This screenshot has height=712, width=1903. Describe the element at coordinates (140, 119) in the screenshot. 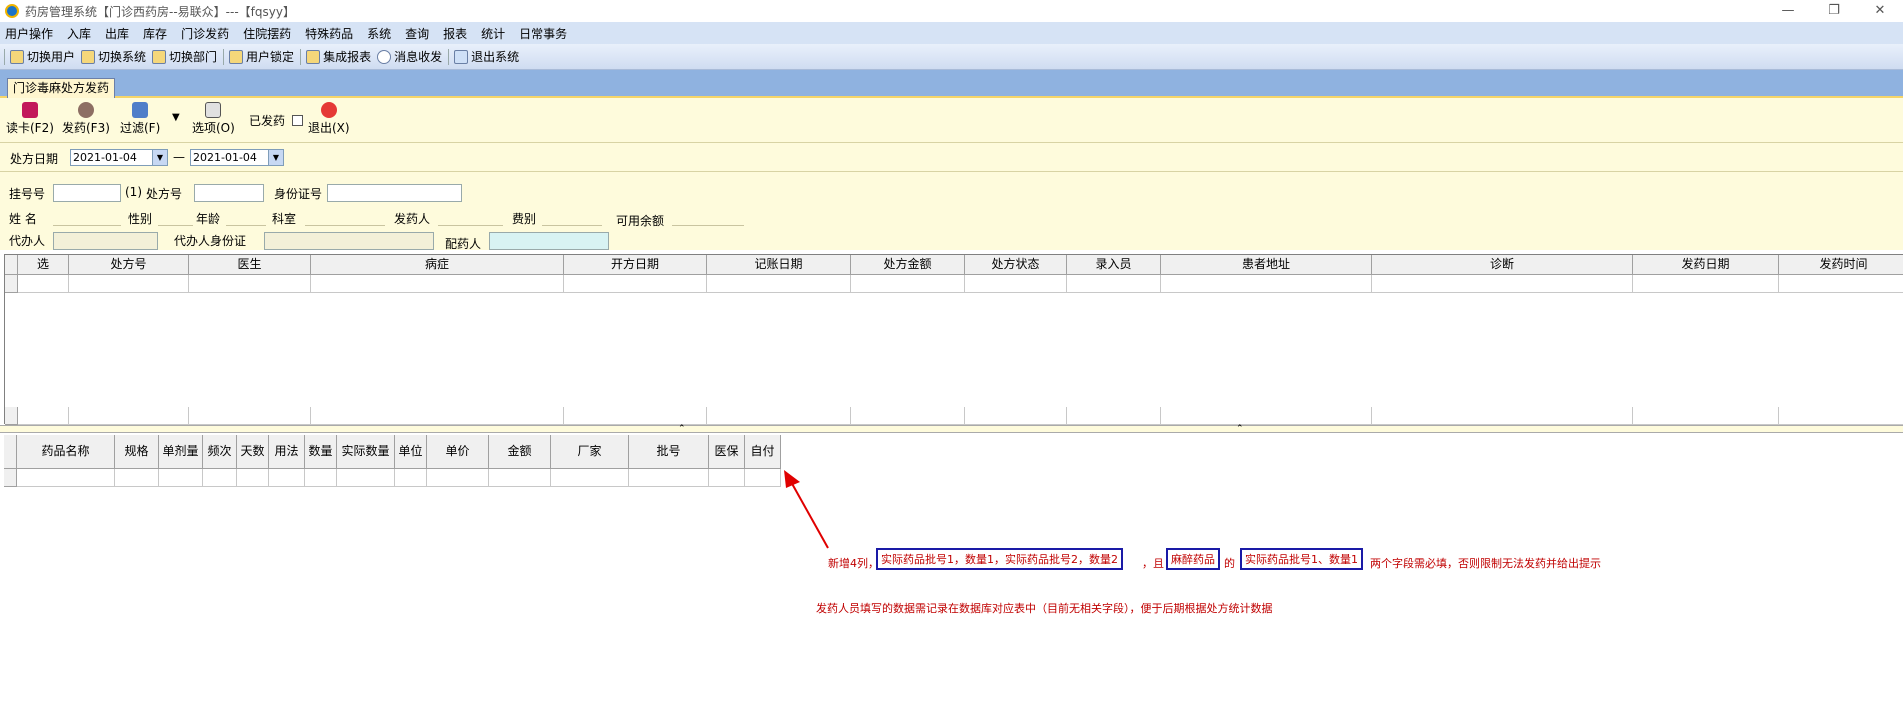

I see `filter-button: 过滤(F)` at that location.